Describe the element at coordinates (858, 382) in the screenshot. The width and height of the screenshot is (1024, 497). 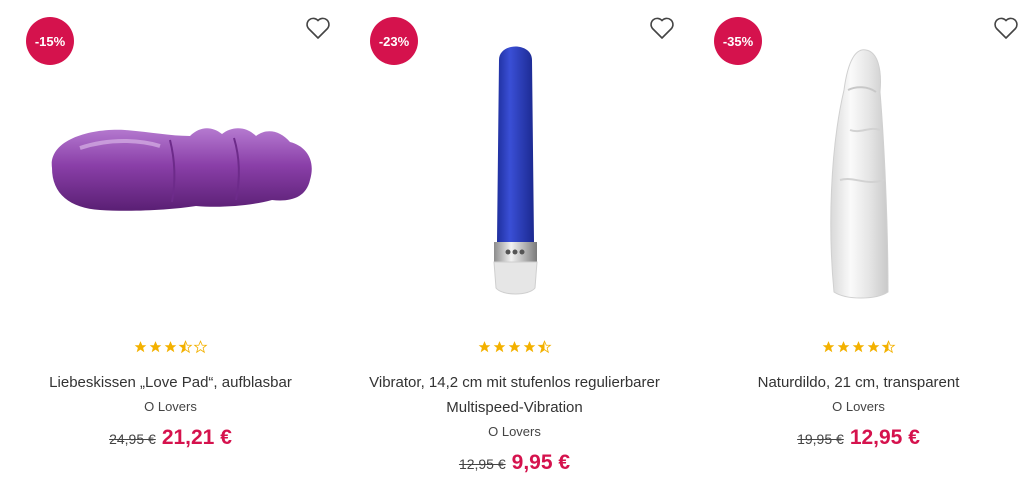
I see `product-name: Naturdildo, 21 cm, transparent` at that location.